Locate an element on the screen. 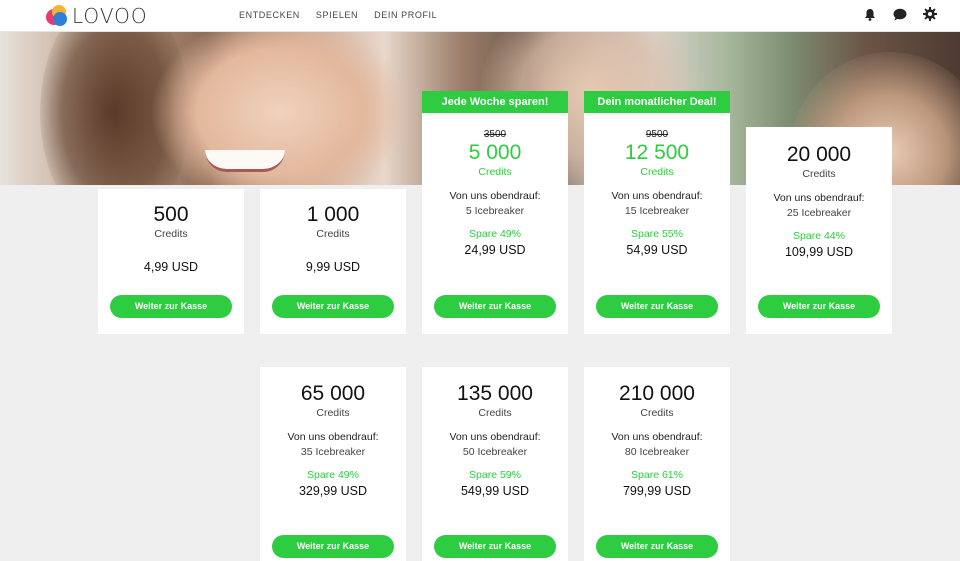 This screenshot has height=561, width=960. gear-icon is located at coordinates (930, 14).